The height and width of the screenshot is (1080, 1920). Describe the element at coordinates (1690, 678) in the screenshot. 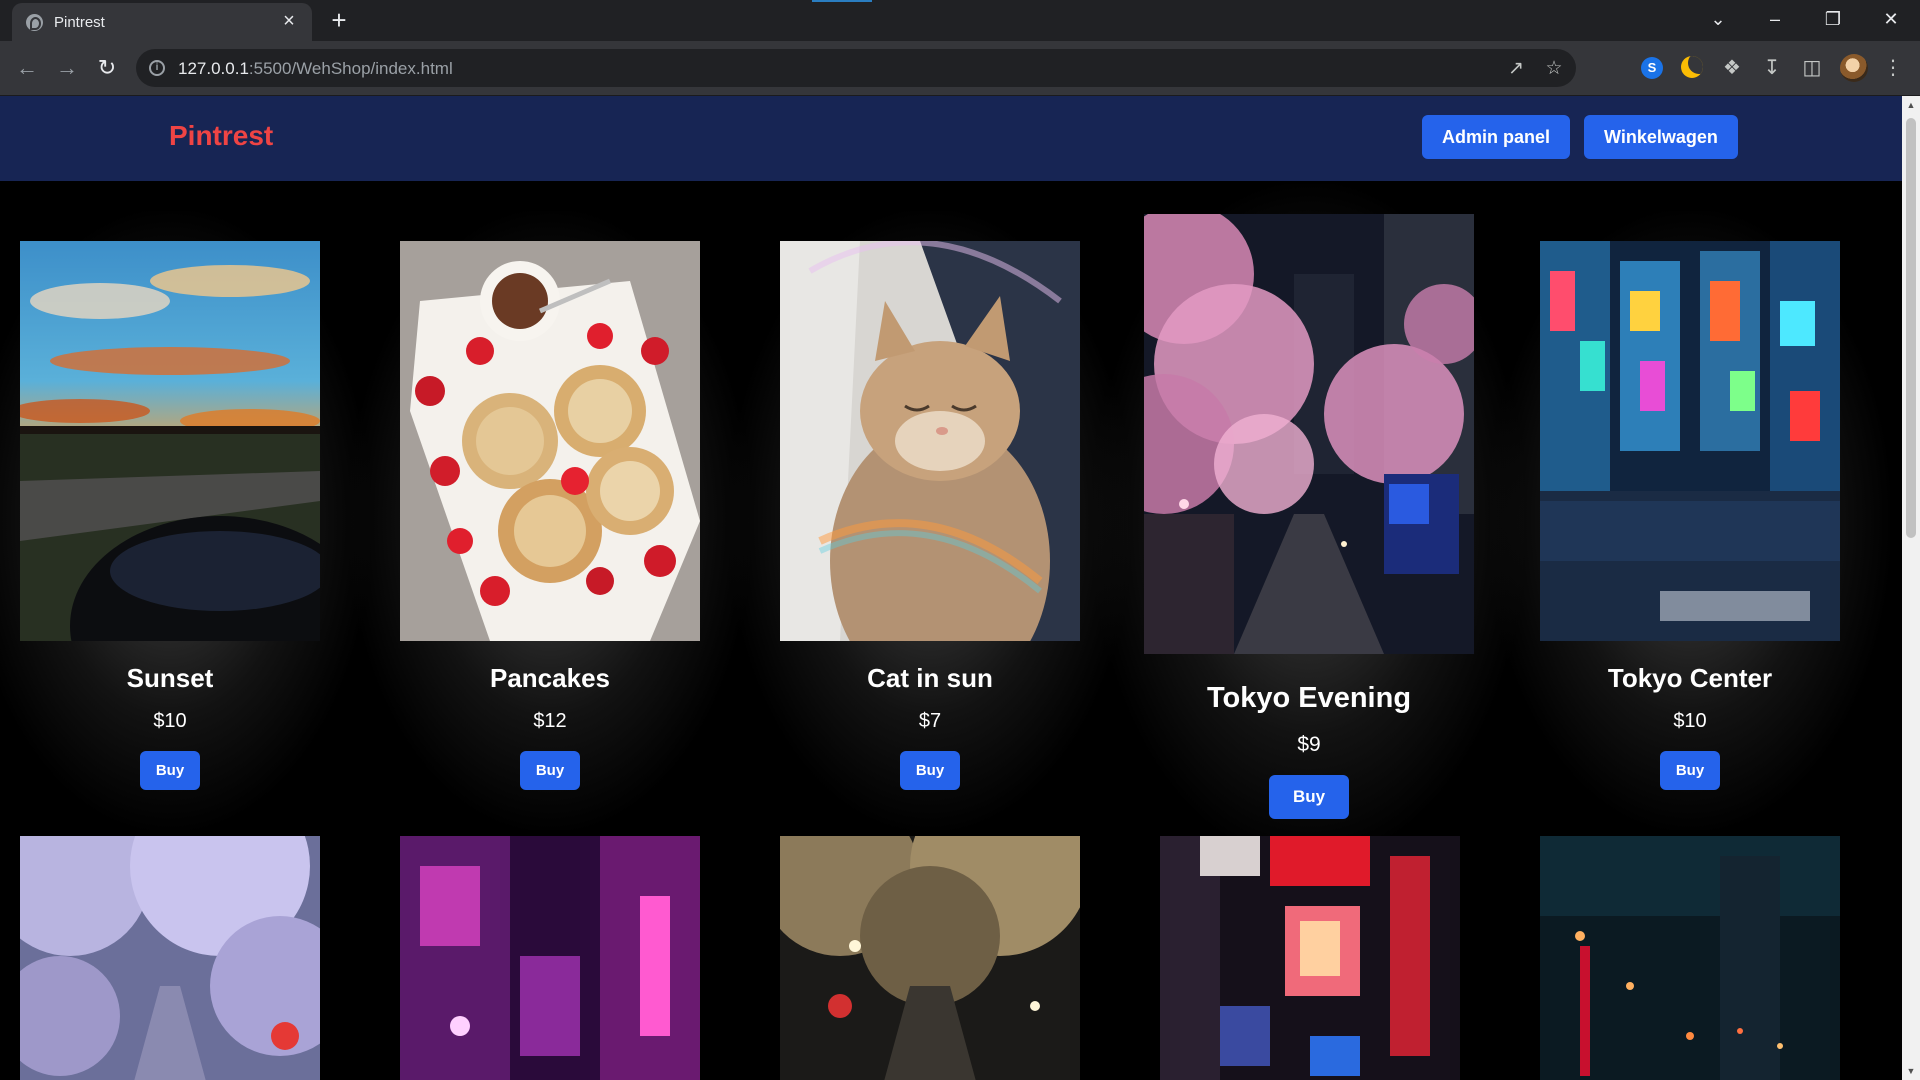

I see `product-title: Tokyo Center` at that location.